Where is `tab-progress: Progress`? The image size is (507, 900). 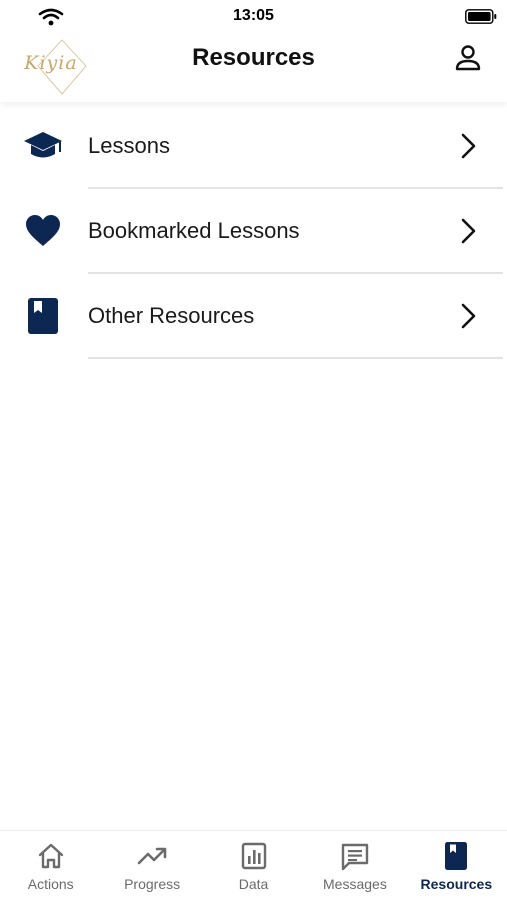
tab-progress: Progress is located at coordinates (151, 865).